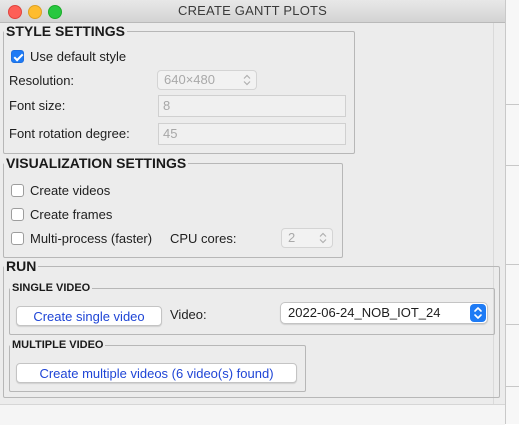 The width and height of the screenshot is (519, 425). I want to click on font-rotation-label: Font rotation degree:, so click(69, 133).